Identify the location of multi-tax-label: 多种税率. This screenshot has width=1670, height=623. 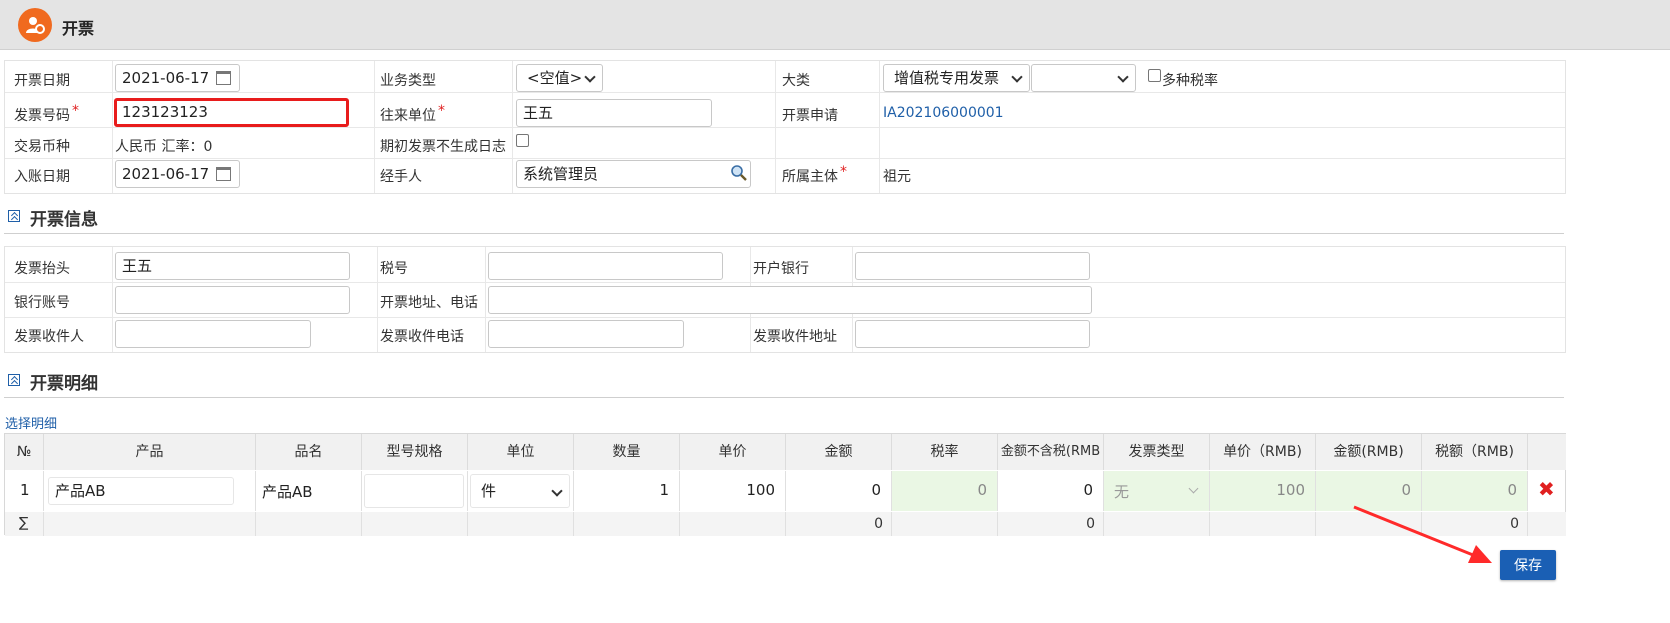
(1190, 81).